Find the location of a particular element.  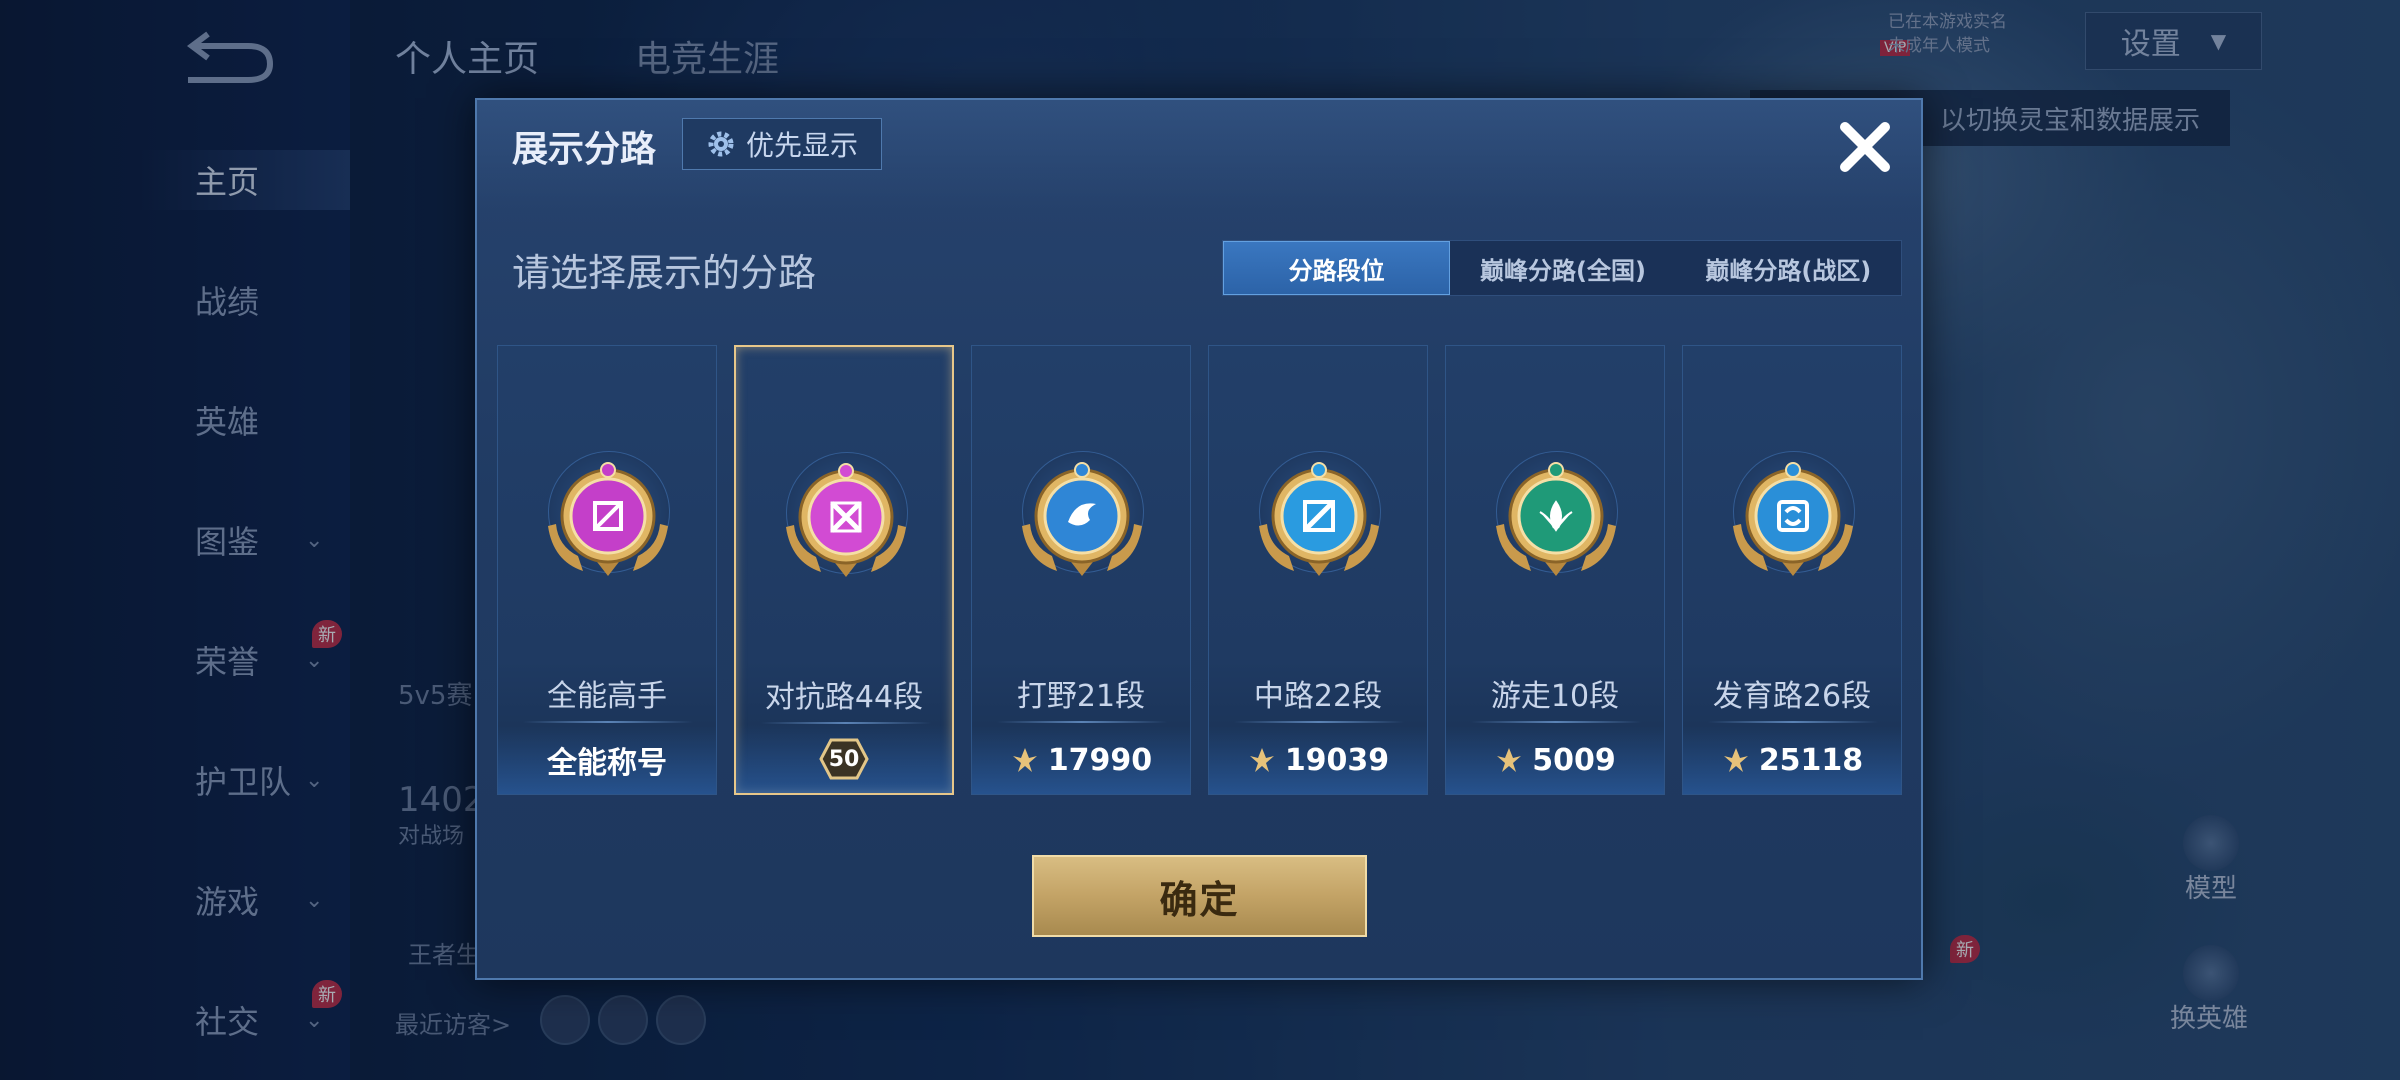

lane-card-footer: 全能称号 is located at coordinates (607, 760).